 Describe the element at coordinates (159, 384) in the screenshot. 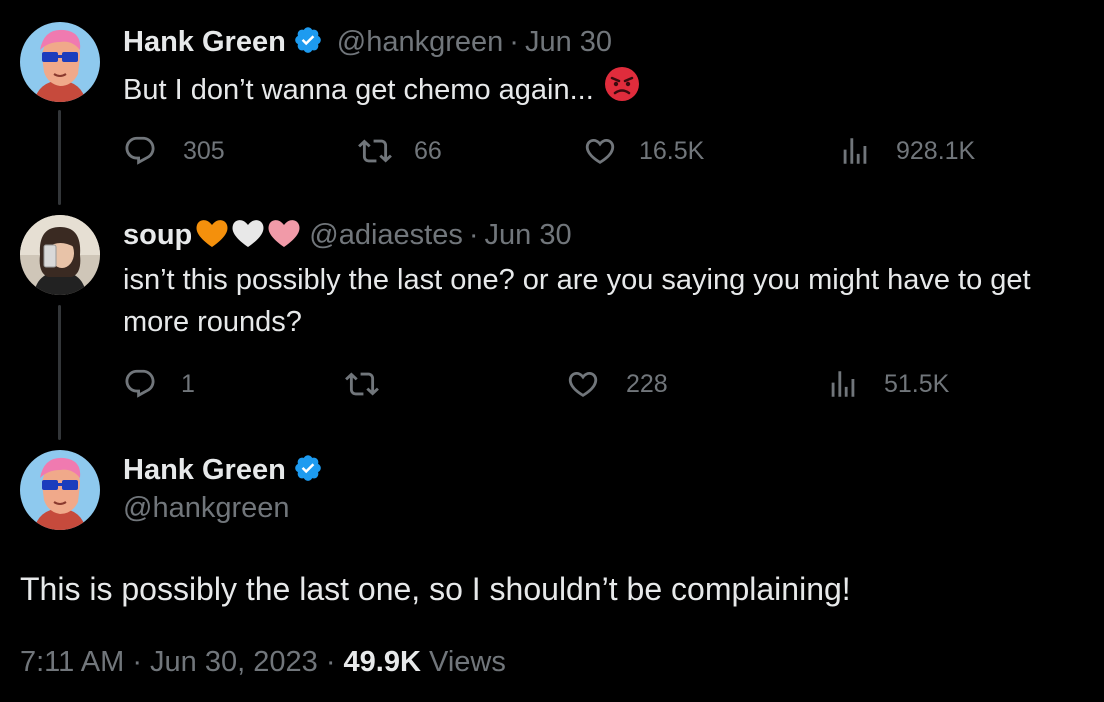

I see `reply-button: 1` at that location.